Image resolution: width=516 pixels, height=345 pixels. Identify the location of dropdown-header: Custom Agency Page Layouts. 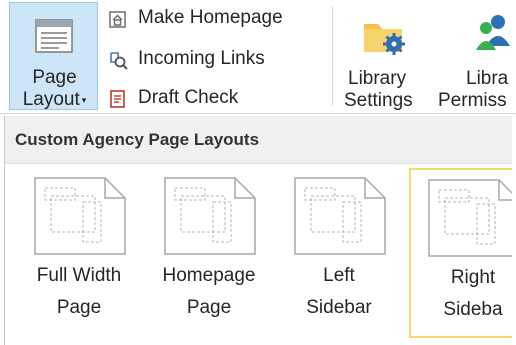
(258, 140).